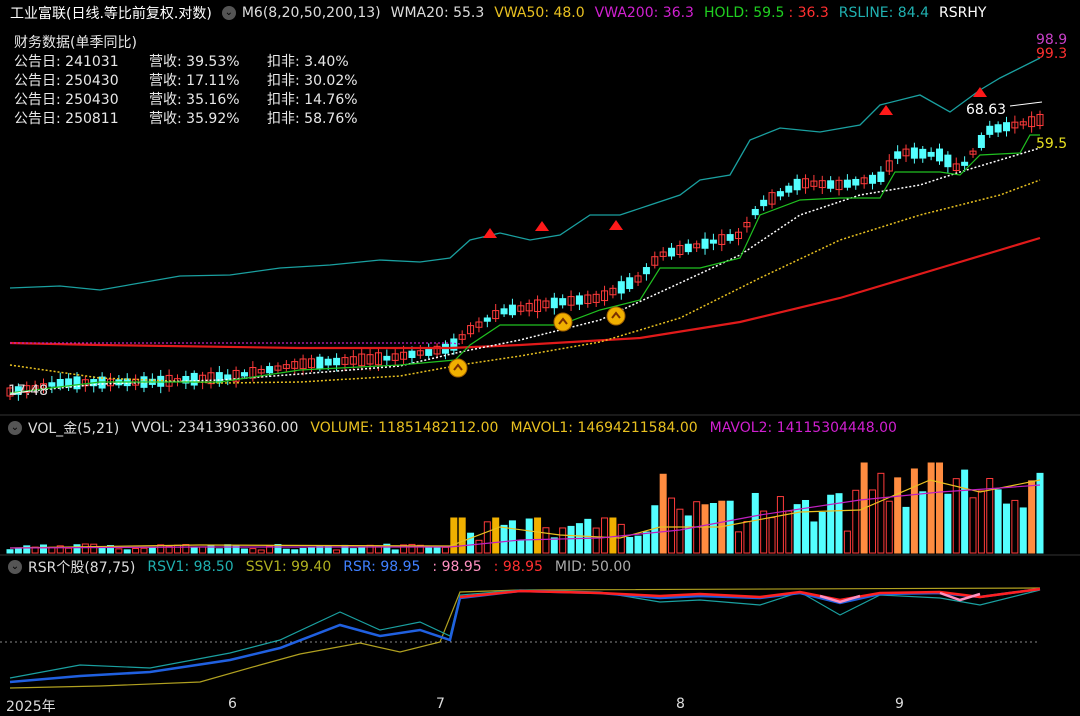 The image size is (1080, 716). What do you see at coordinates (31, 707) in the screenshot?
I see `x-label: 2025年` at bounding box center [31, 707].